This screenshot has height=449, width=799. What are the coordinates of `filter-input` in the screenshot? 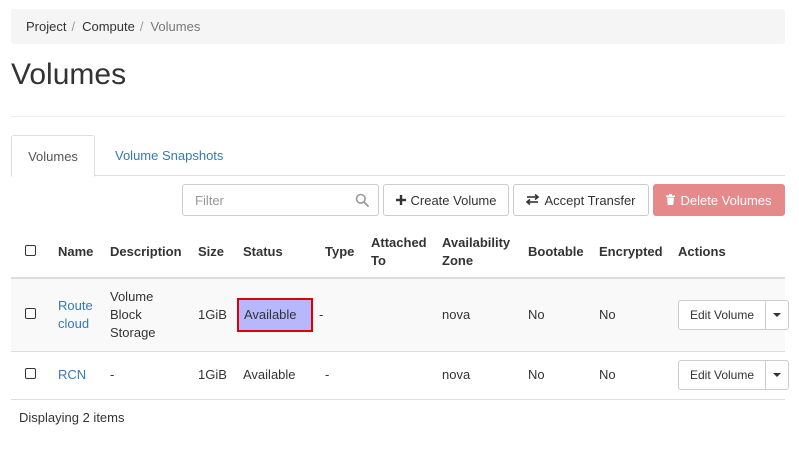 It's located at (263, 200).